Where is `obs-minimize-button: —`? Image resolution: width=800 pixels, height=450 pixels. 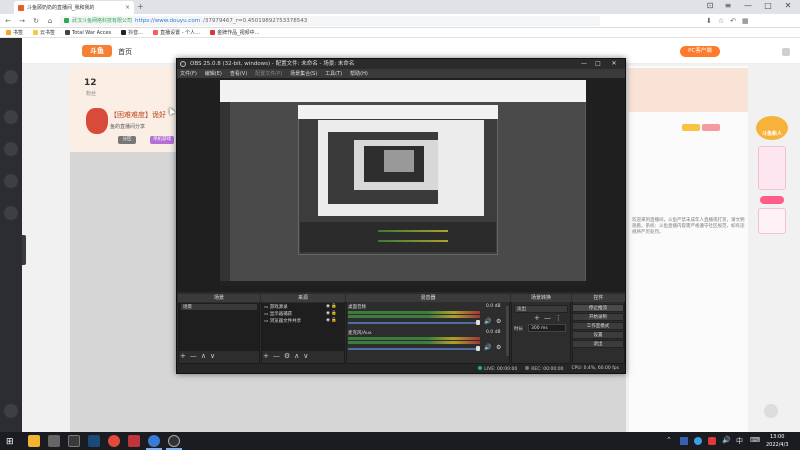
obs-minimize-button: — is located at coordinates (584, 64).